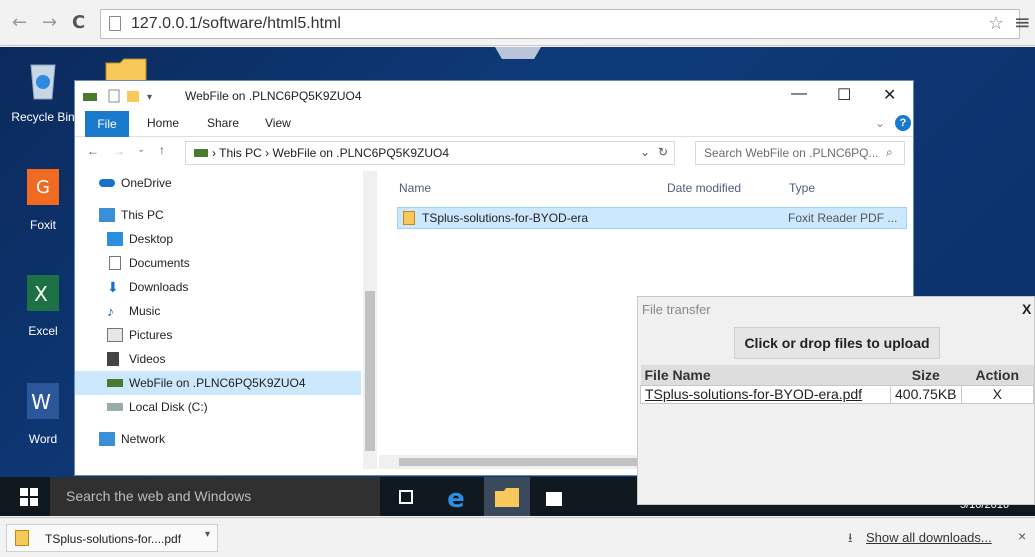  Describe the element at coordinates (141, 149) in the screenshot. I see `recent-locations-icon: ⌄` at that location.